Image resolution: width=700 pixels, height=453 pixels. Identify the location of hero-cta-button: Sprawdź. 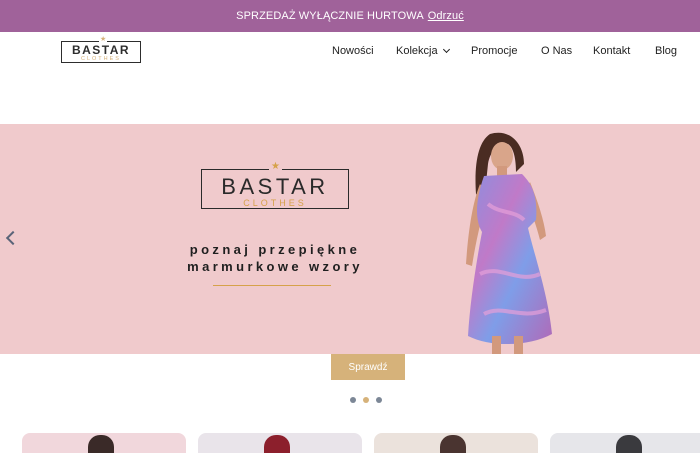
(368, 367).